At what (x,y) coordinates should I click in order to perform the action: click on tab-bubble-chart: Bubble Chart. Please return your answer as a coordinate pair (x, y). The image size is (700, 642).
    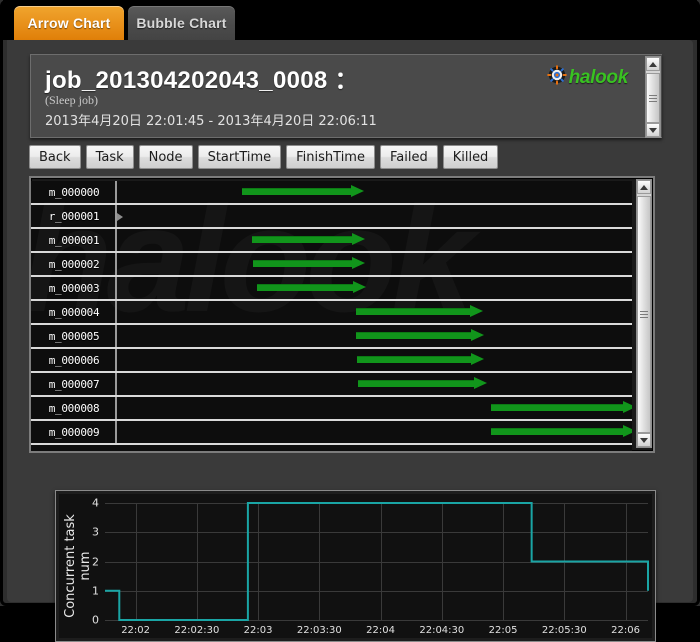
    Looking at the image, I should click on (181, 23).